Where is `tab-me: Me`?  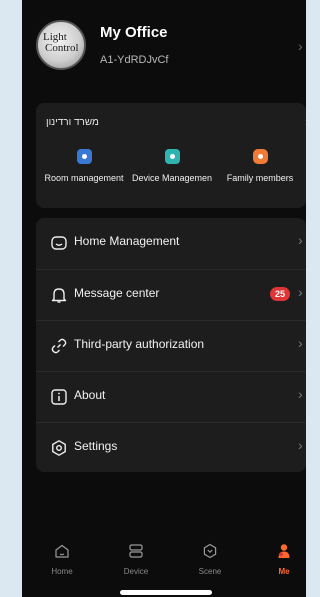 tab-me: Me is located at coordinates (280, 559).